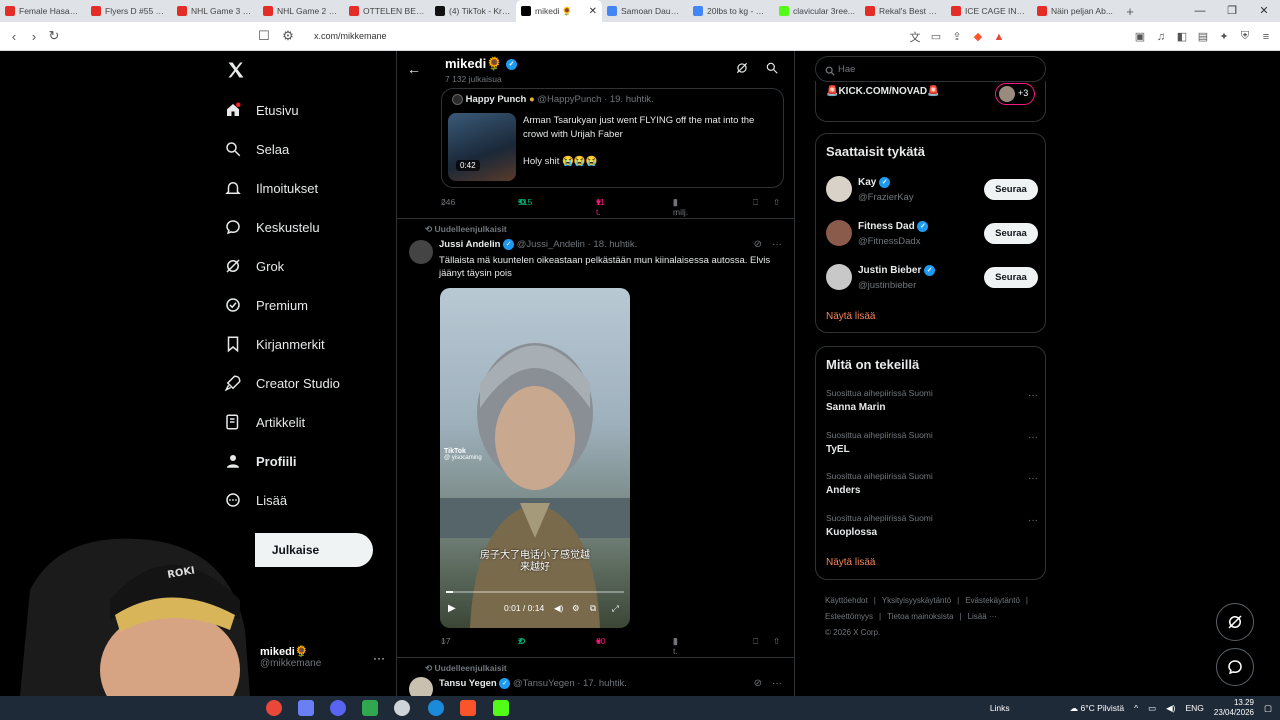 The image size is (1280, 720). What do you see at coordinates (350, 36) in the screenshot?
I see `url-field: x.com/mikkemane` at bounding box center [350, 36].